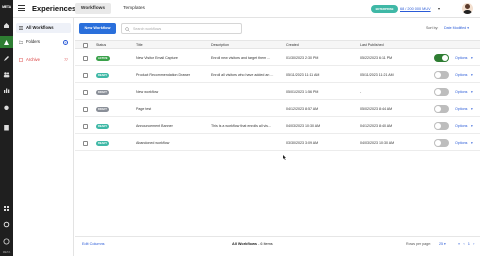 The height and width of the screenshot is (256, 480). What do you see at coordinates (302, 92) in the screenshot?
I see `row-created: 05/01/2023 1:56 PM` at bounding box center [302, 92].